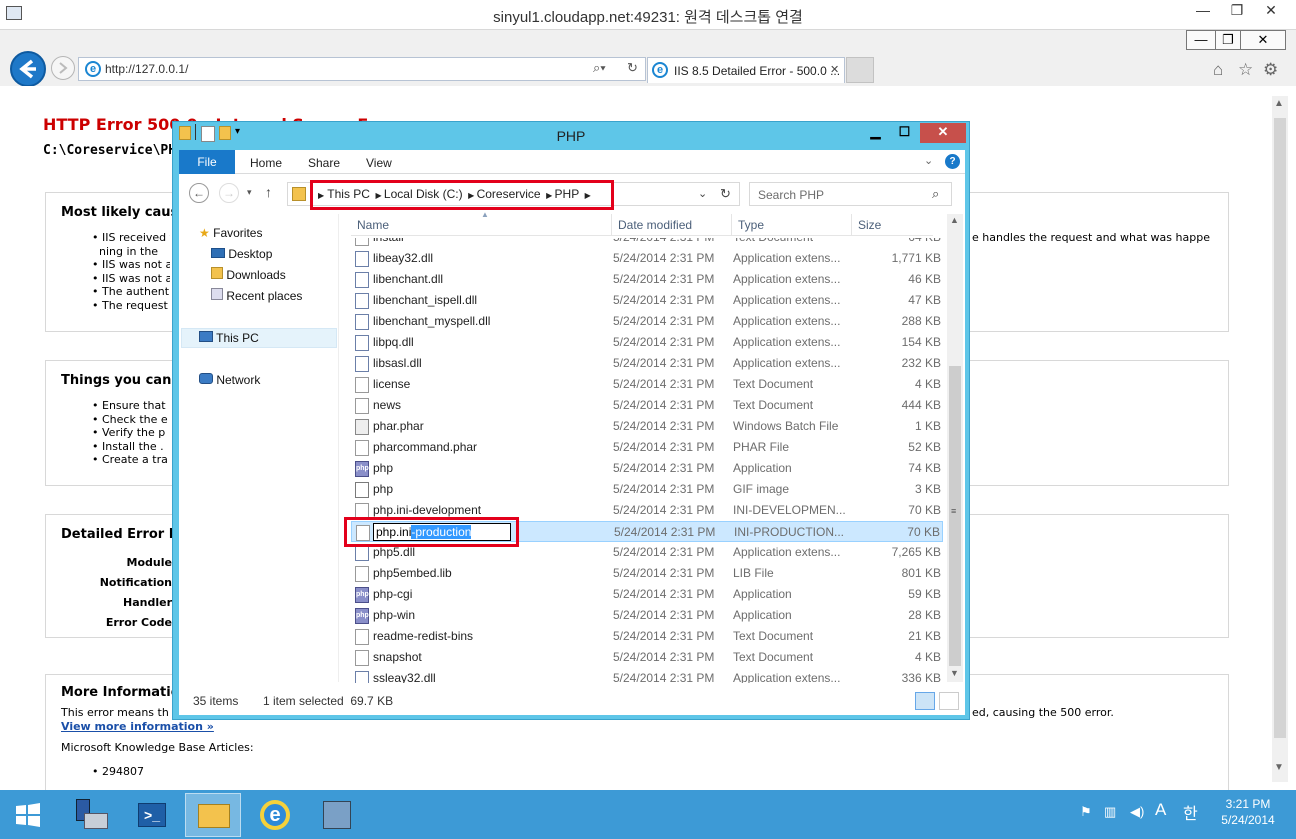 This screenshot has width=1296, height=839. Describe the element at coordinates (1270, 70) in the screenshot. I see `settings-gear-icon: ⚙` at that location.